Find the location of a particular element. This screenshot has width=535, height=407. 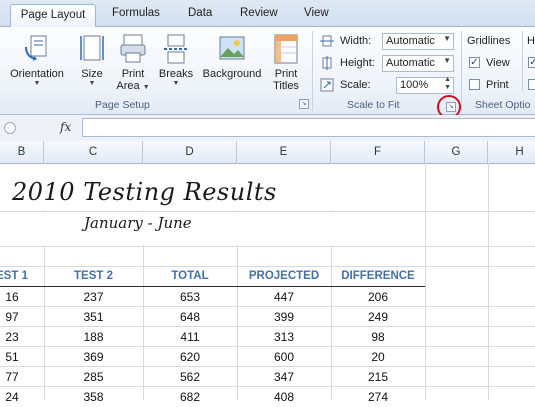

background-image-icon is located at coordinates (232, 48).